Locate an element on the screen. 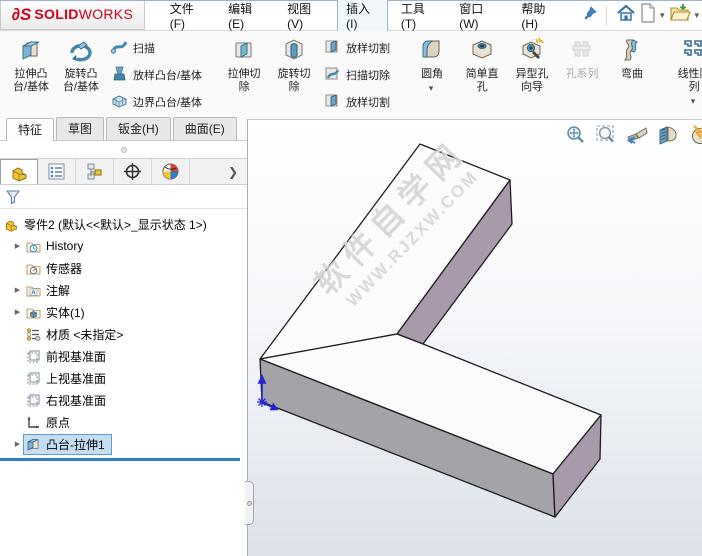 This screenshot has width=702, height=556. boundary-boss-button: 边界凸台/基体 is located at coordinates (156, 102).